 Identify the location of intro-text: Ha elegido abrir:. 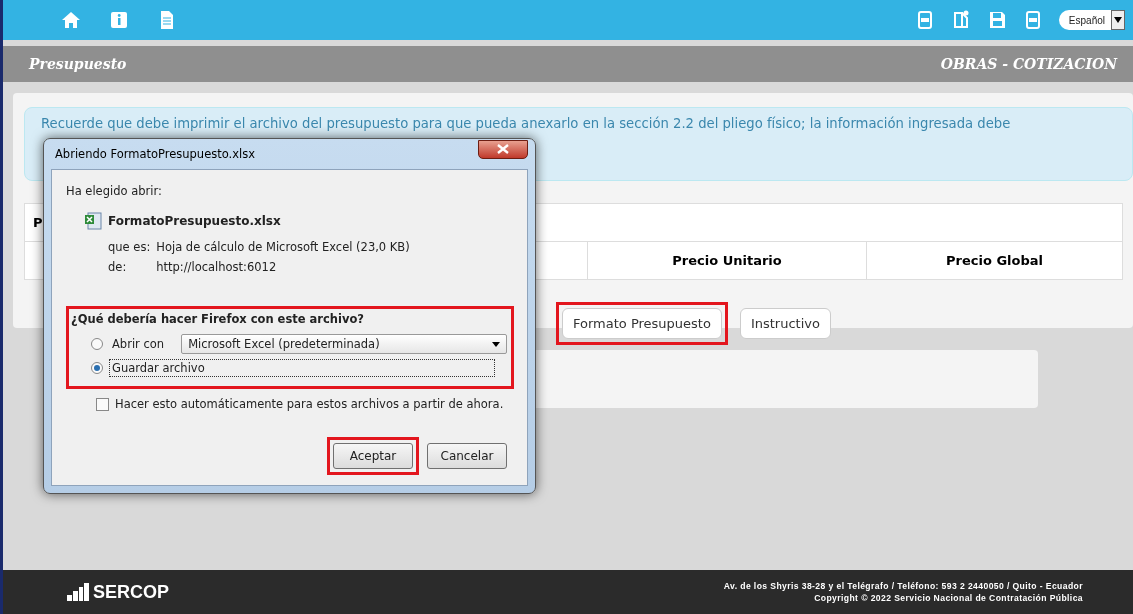
(114, 191).